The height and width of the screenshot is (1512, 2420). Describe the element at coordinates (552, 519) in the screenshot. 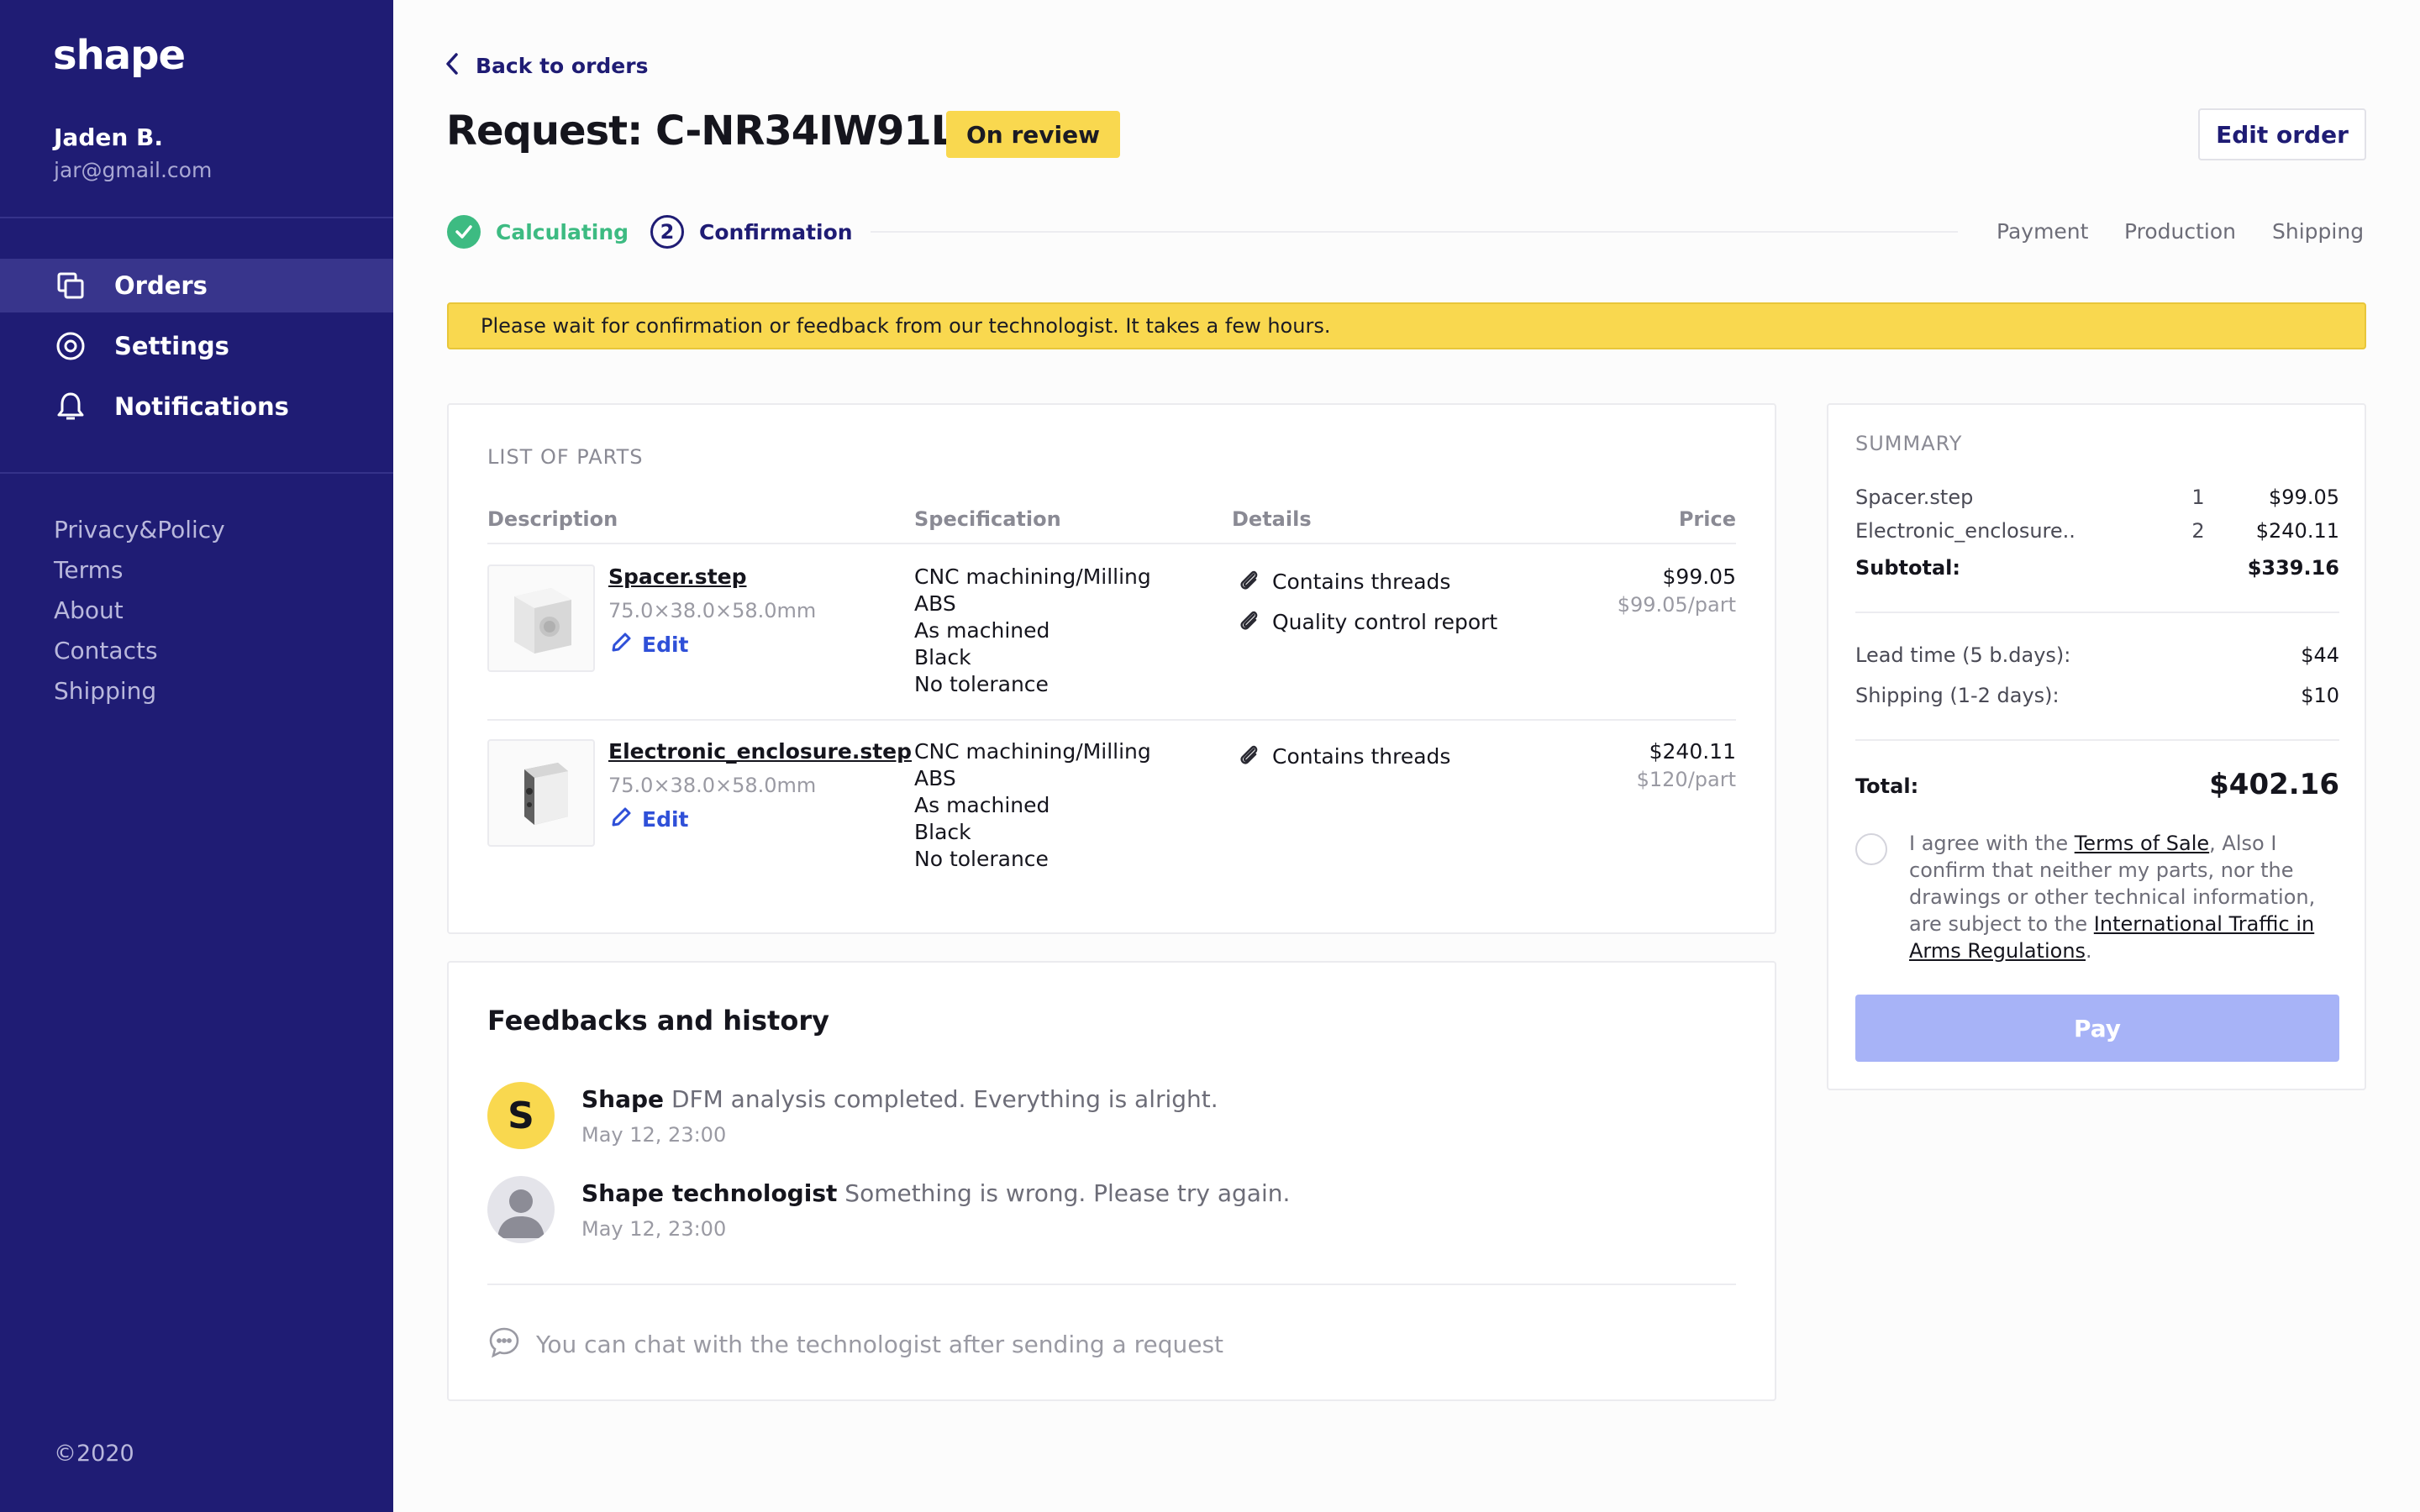

I see `column-header-description: Description` at that location.